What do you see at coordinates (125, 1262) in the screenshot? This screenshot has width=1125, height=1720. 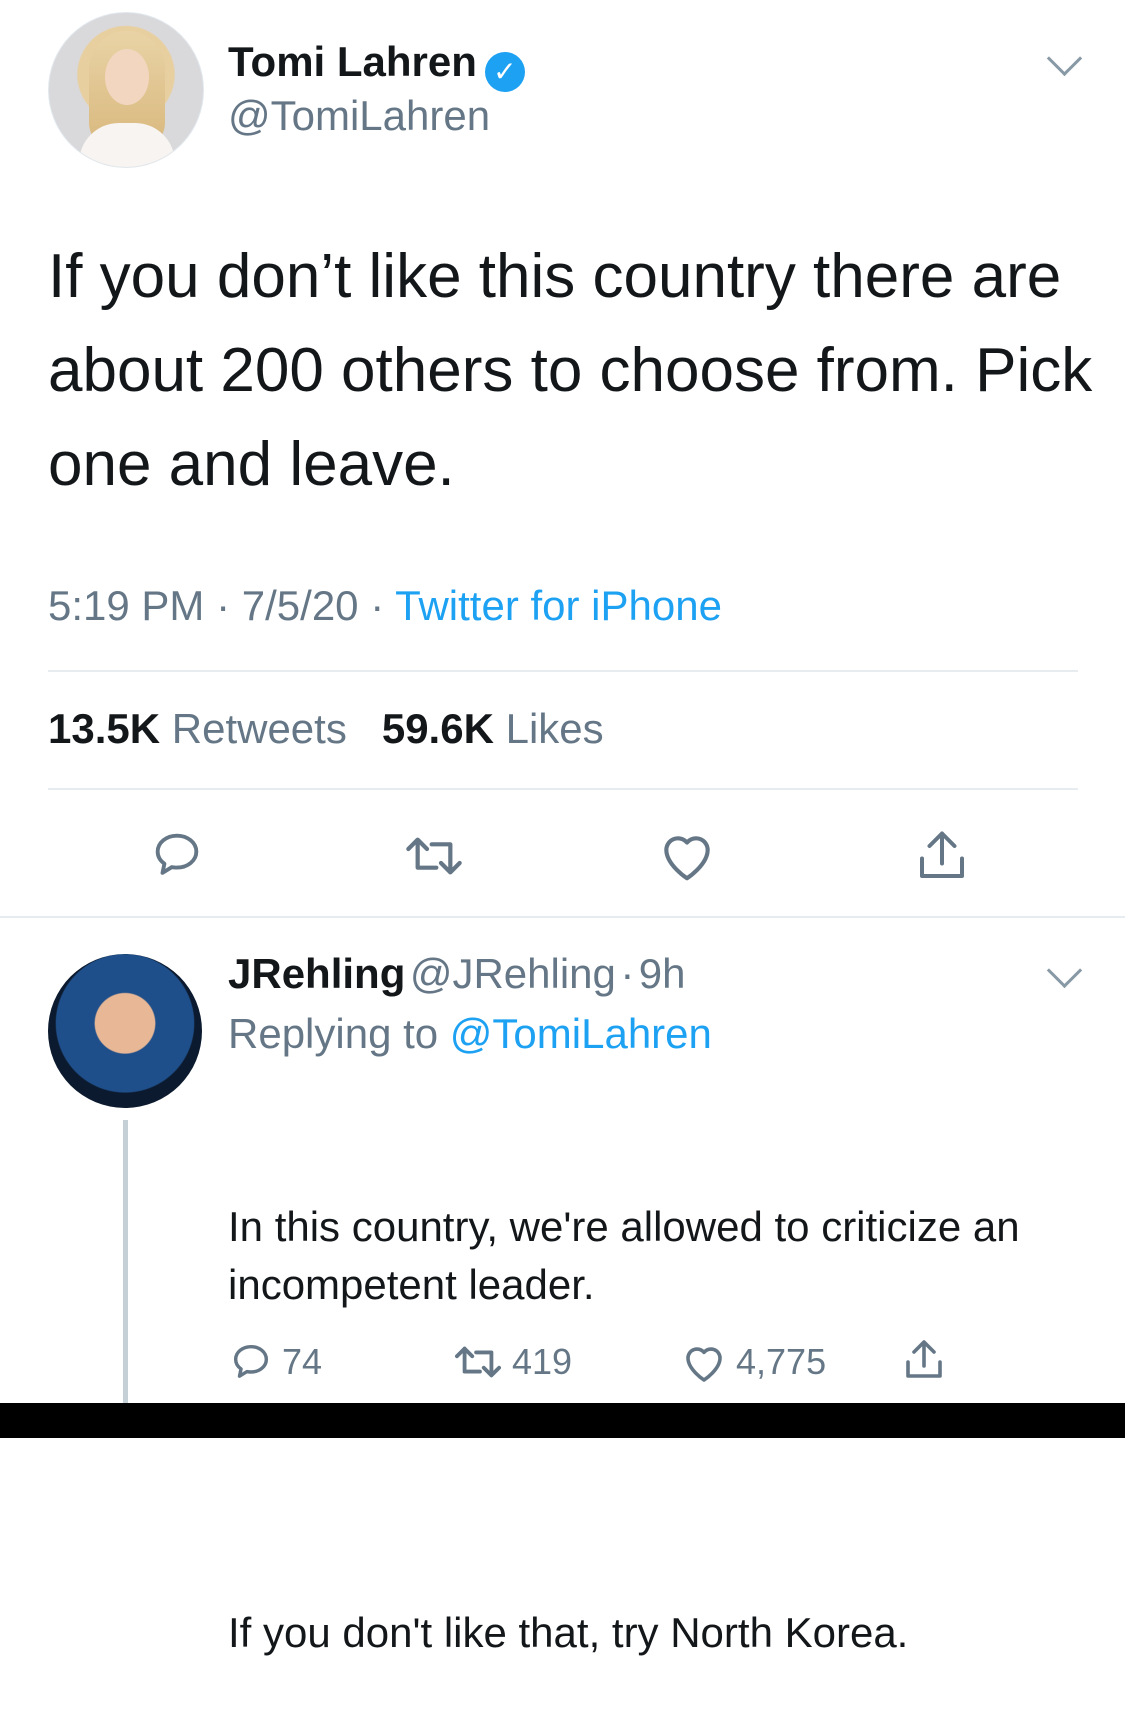 I see `thread-line` at bounding box center [125, 1262].